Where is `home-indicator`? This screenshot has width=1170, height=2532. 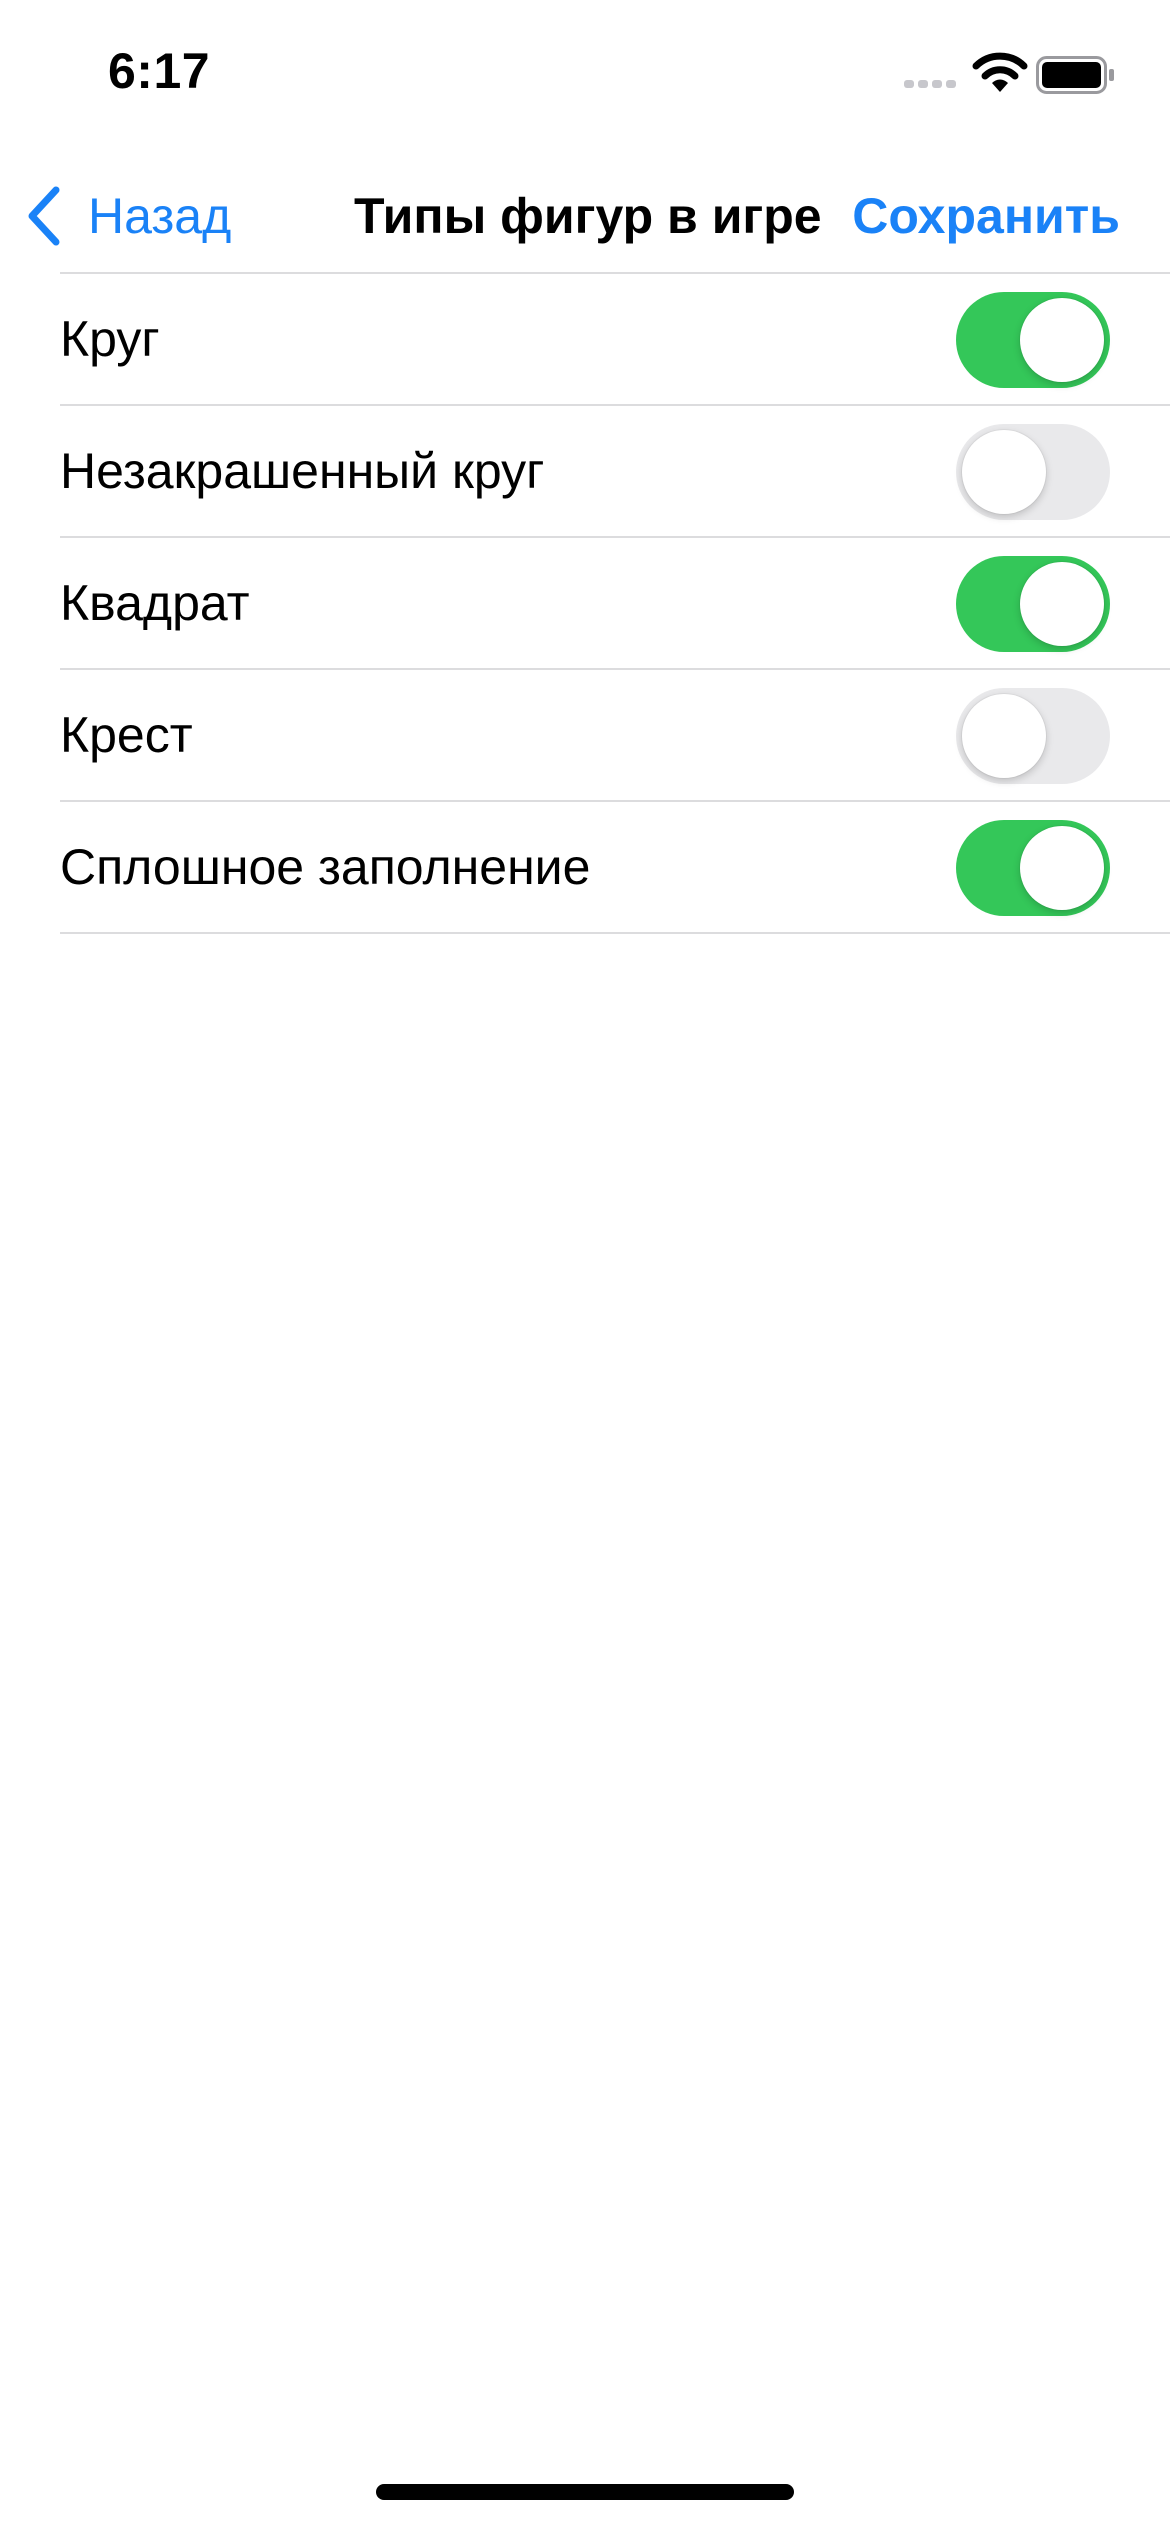
home-indicator is located at coordinates (585, 2492).